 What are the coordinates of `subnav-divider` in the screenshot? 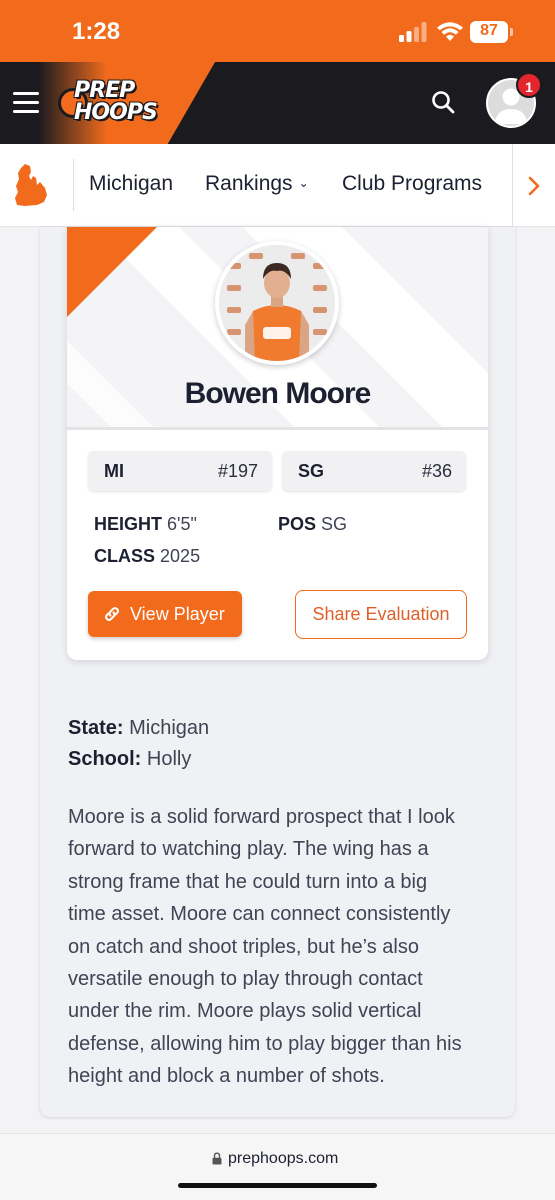 It's located at (73, 185).